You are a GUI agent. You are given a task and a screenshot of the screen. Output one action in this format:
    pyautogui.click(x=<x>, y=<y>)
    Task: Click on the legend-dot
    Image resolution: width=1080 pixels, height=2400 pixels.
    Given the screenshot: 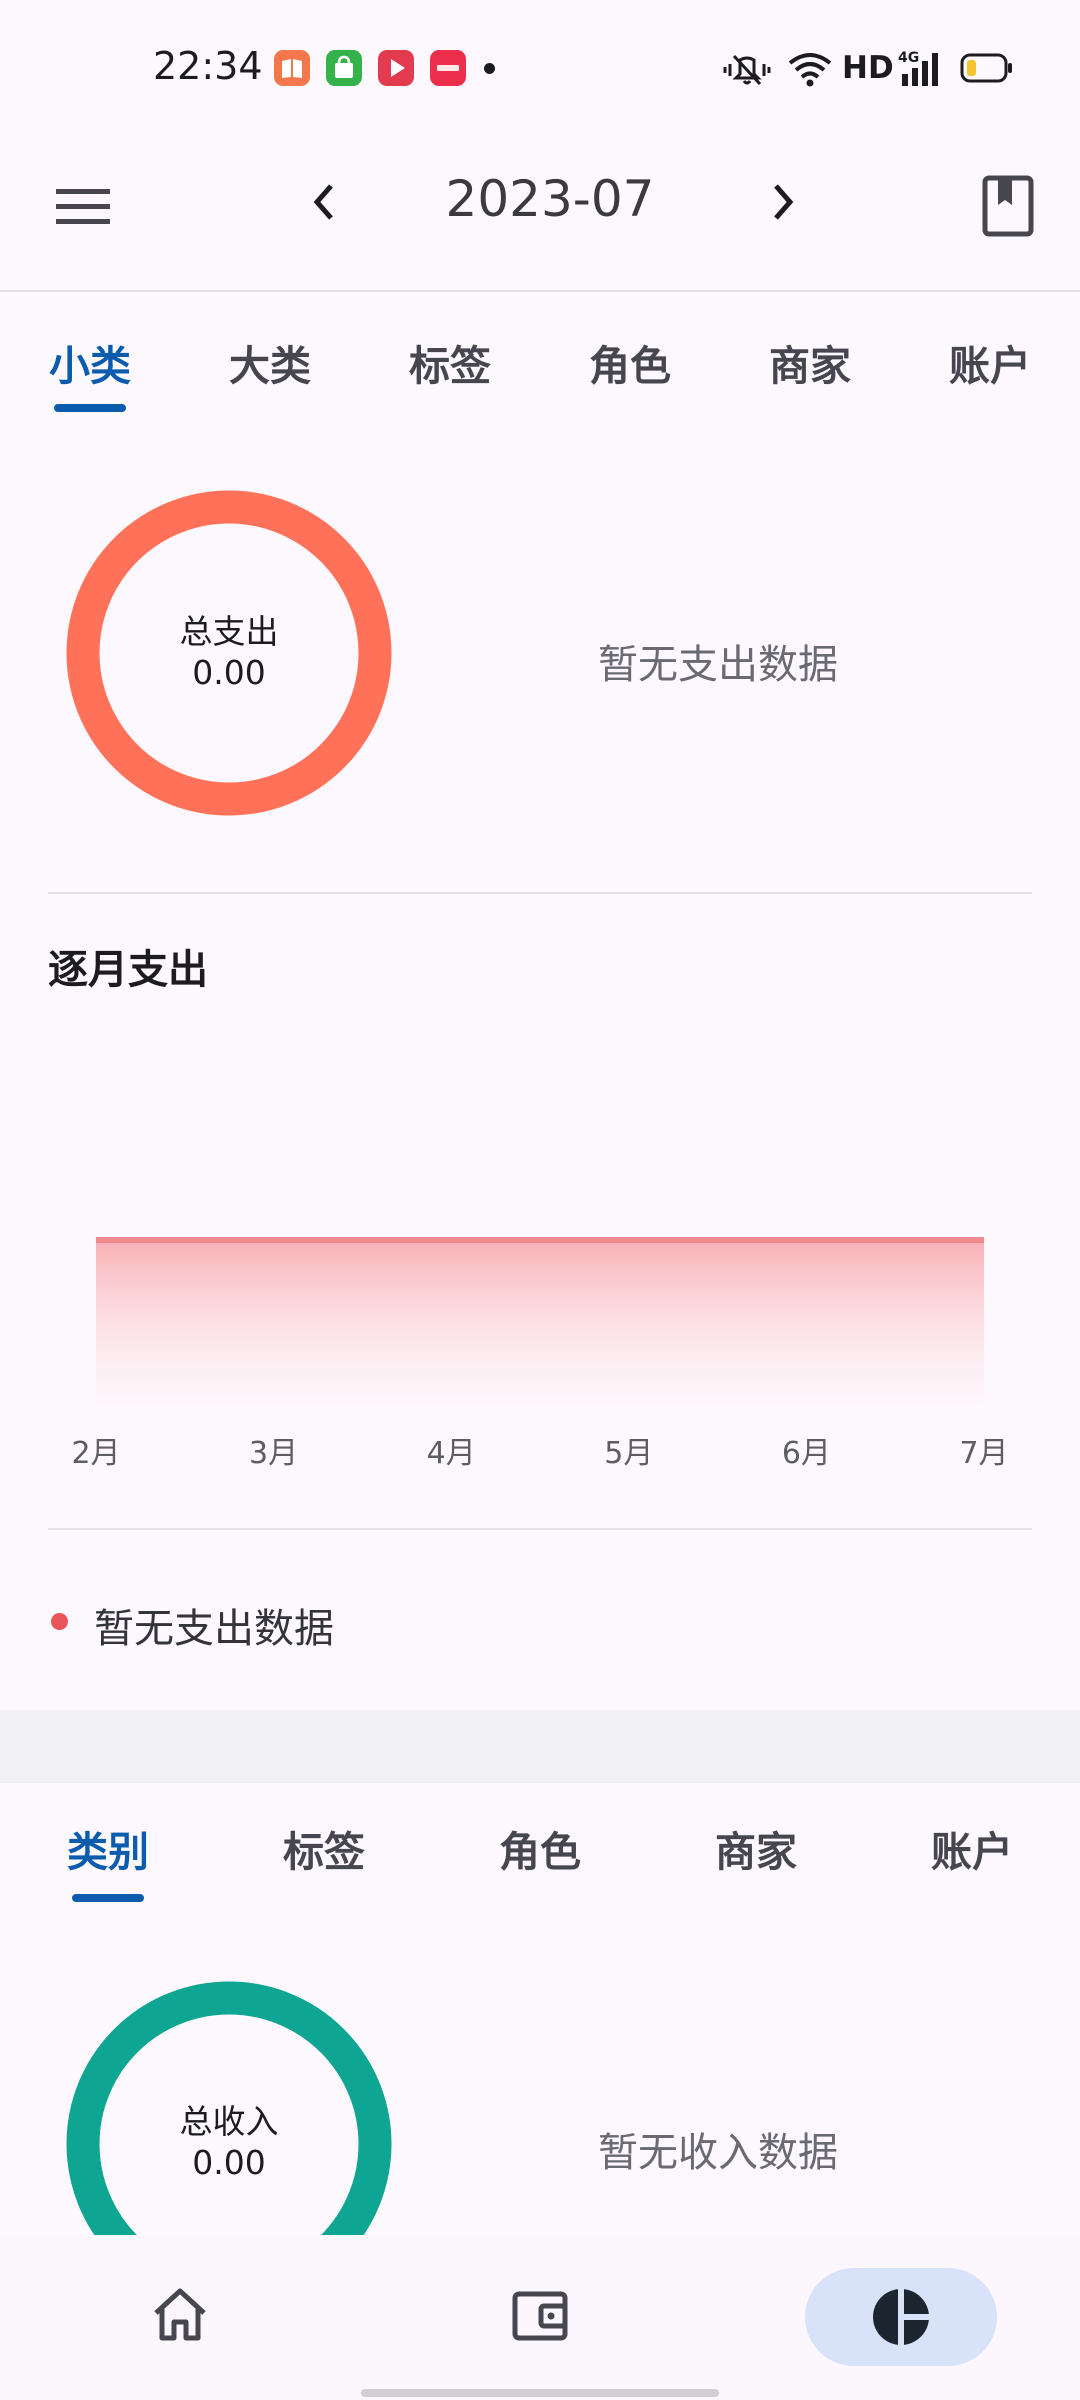 What is the action you would take?
    pyautogui.click(x=59, y=1621)
    